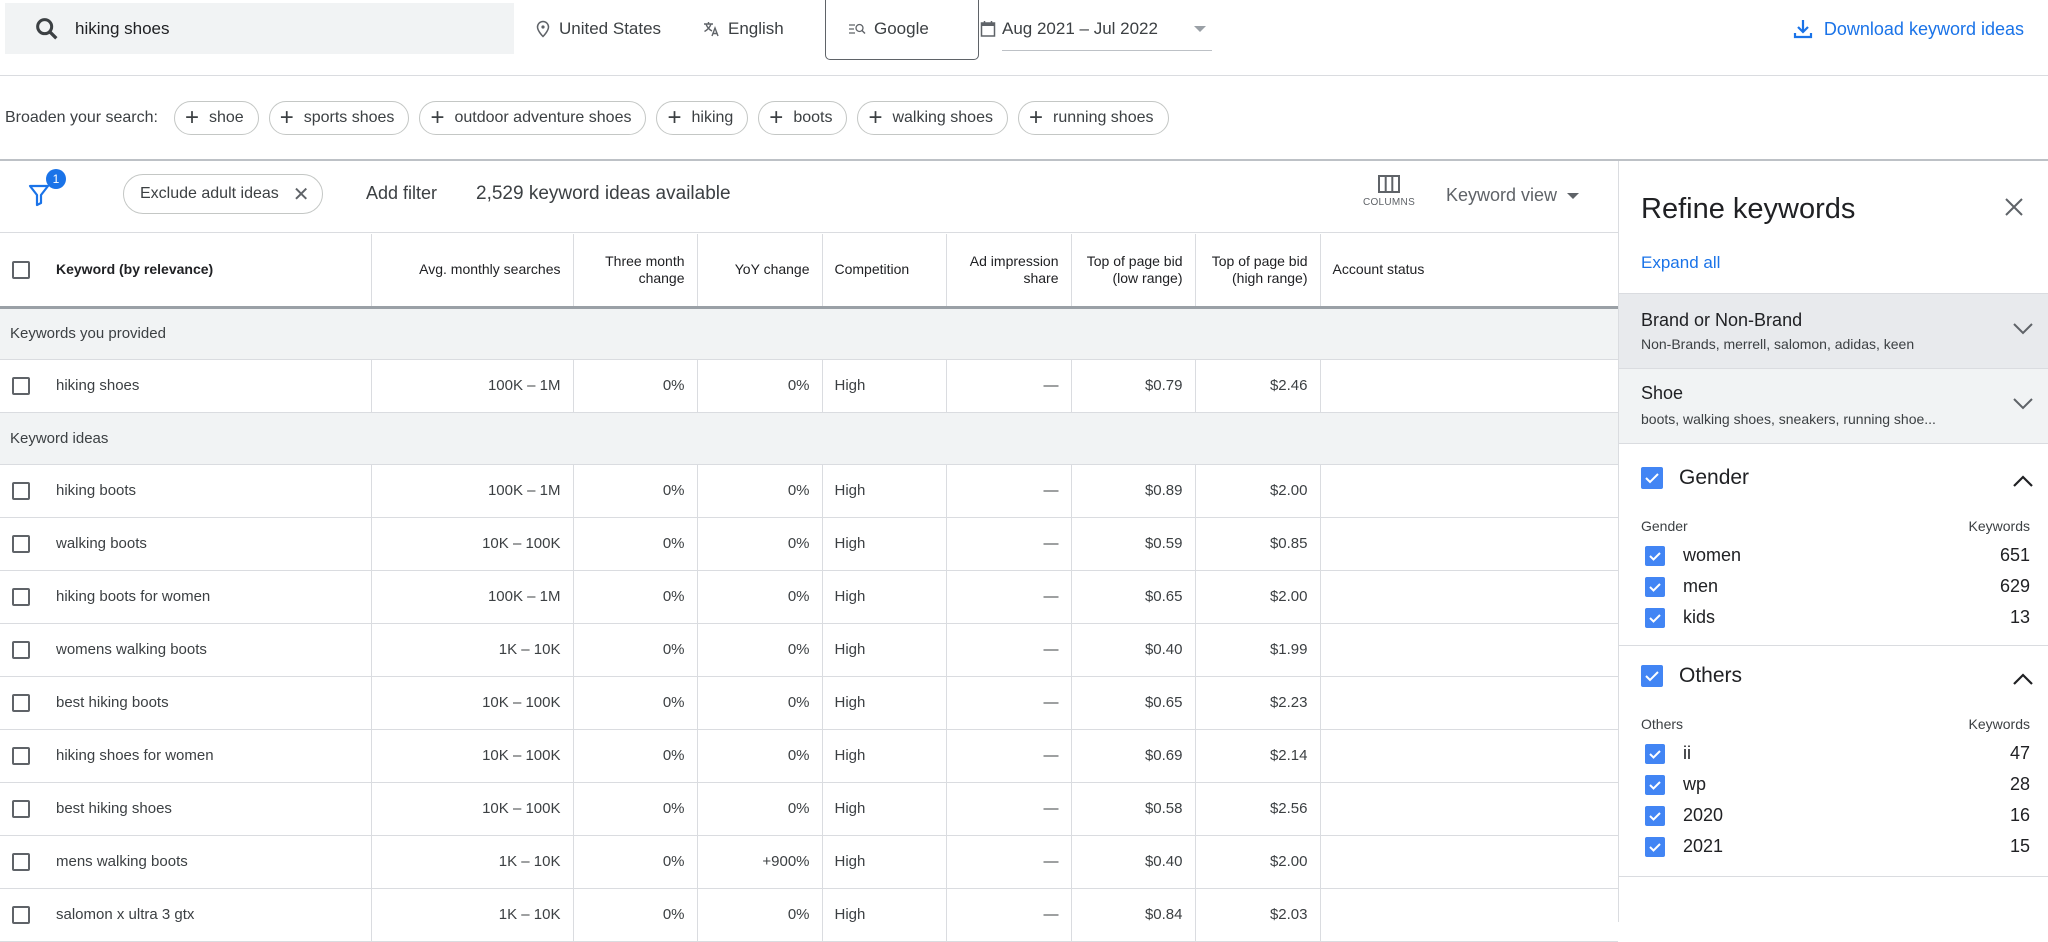  What do you see at coordinates (101, 543) in the screenshot?
I see `keyword-text: walking boots` at bounding box center [101, 543].